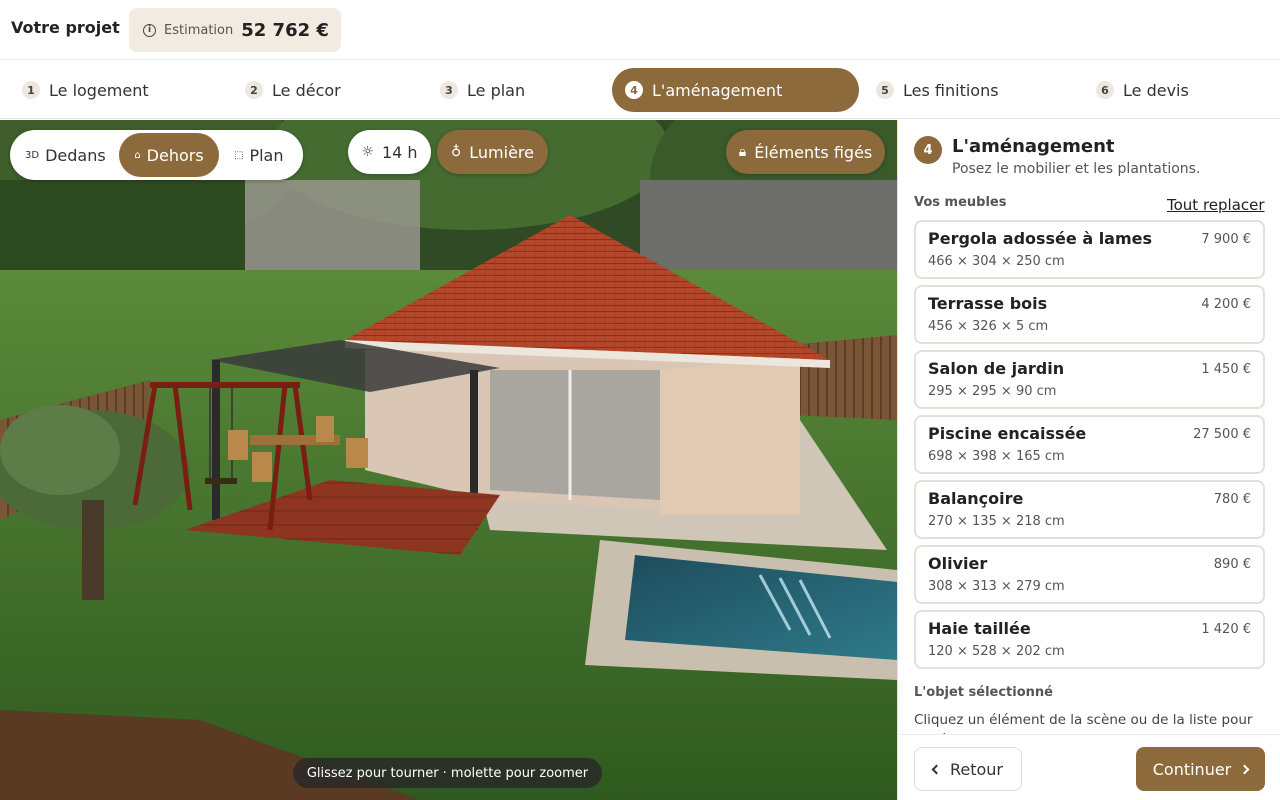 The width and height of the screenshot is (1280, 800). What do you see at coordinates (456, 152) in the screenshot?
I see `bulb-icon: ♁` at bounding box center [456, 152].